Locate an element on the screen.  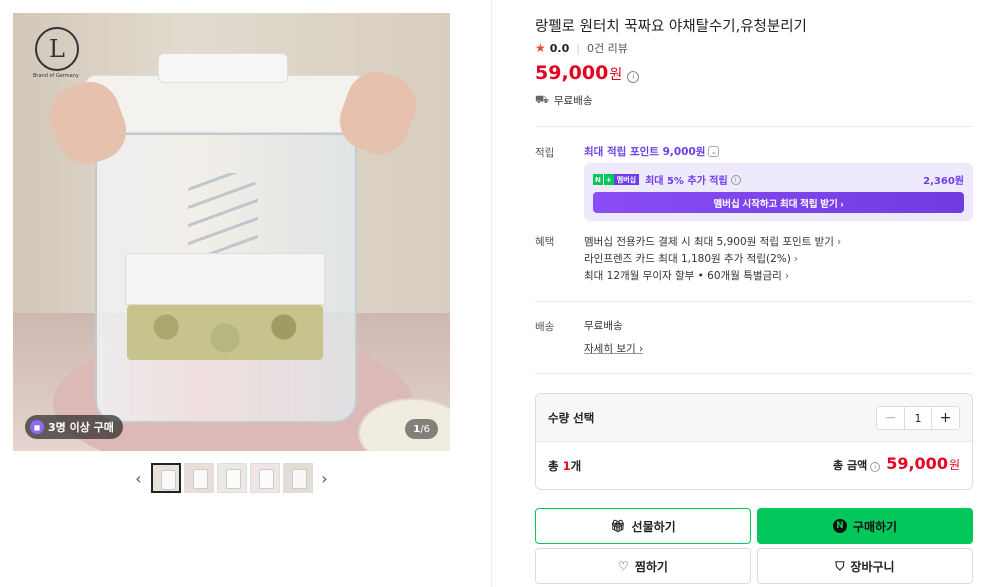
quantity-total-row: 총 1개 총 금액 i 59,000 원 is located at coordinates (754, 465).